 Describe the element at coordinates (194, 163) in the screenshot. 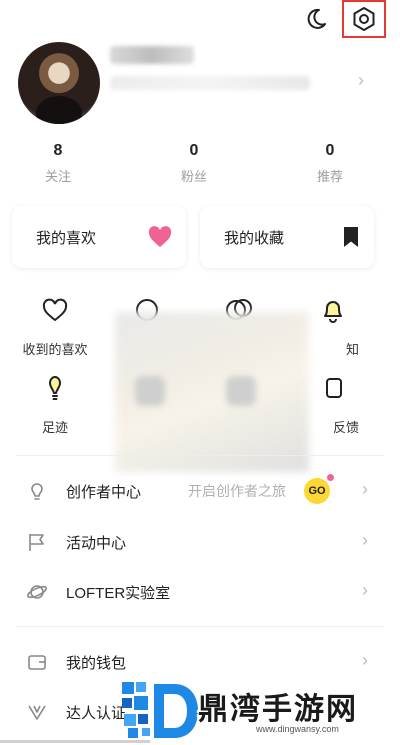

I see `stat-followers: 0 粉丝` at that location.